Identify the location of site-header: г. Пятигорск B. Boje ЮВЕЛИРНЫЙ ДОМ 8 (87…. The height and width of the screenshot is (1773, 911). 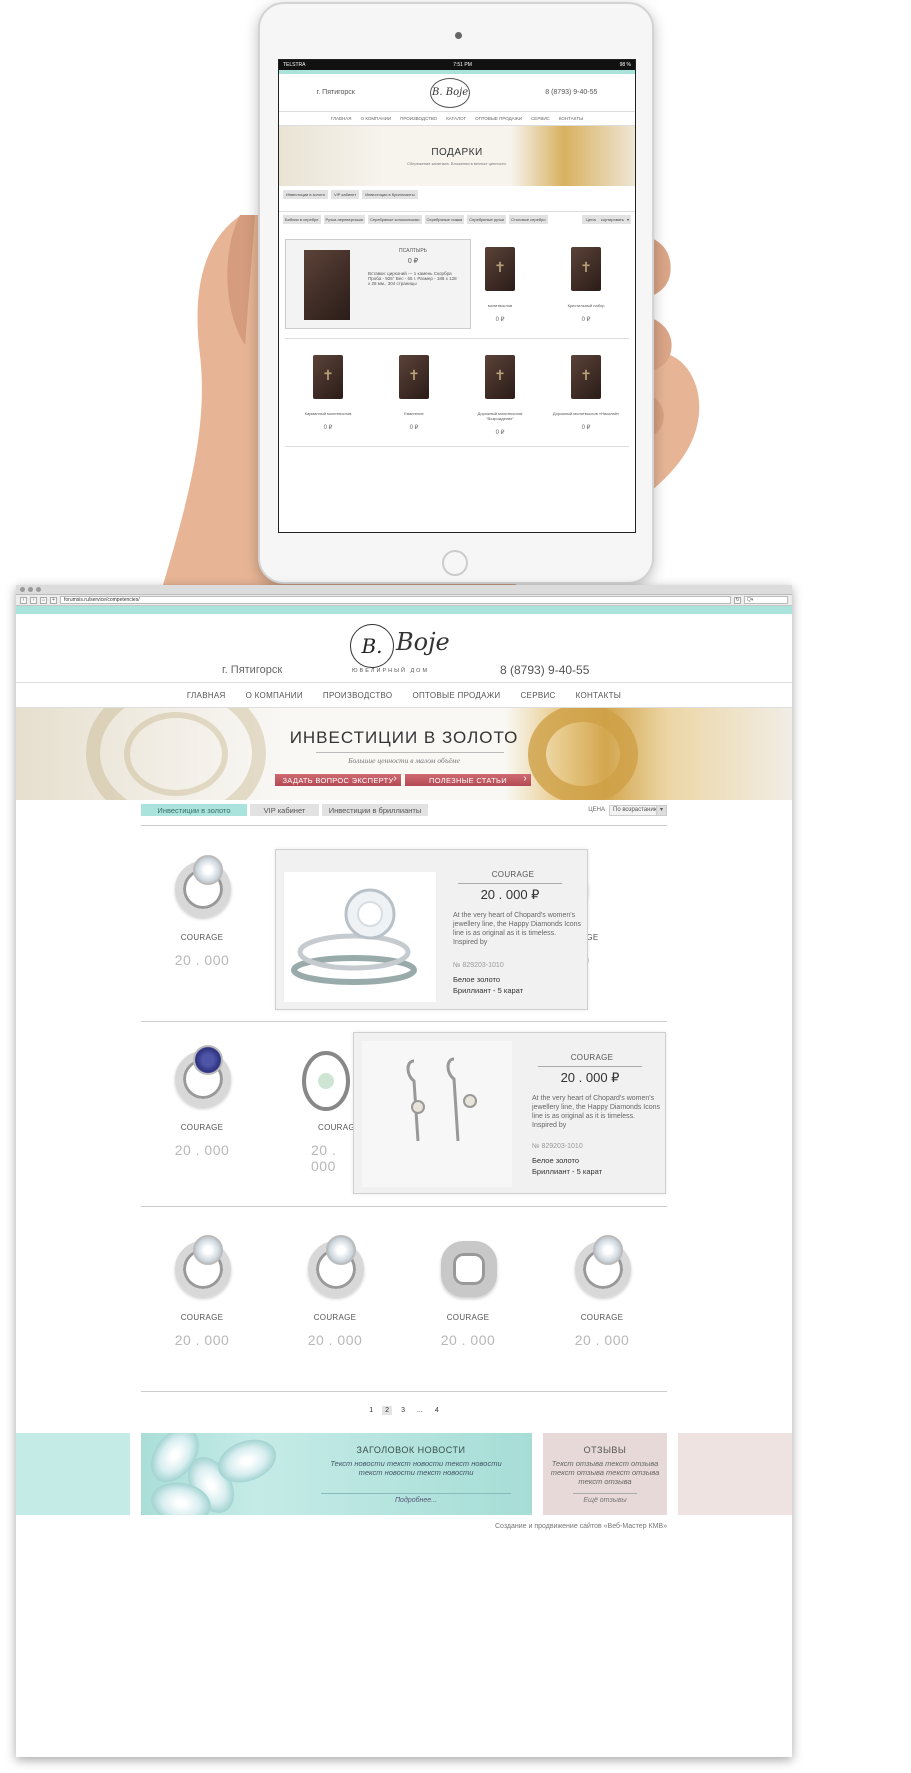
(404, 648).